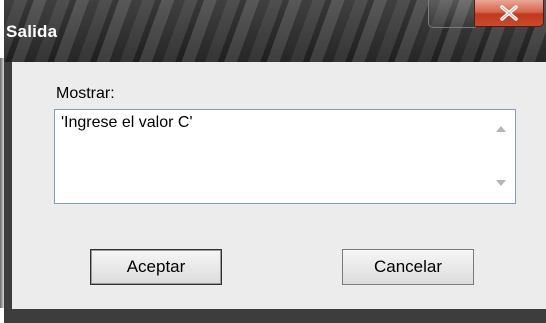 The width and height of the screenshot is (546, 323). What do you see at coordinates (32, 31) in the screenshot?
I see `window-title: Salida` at bounding box center [32, 31].